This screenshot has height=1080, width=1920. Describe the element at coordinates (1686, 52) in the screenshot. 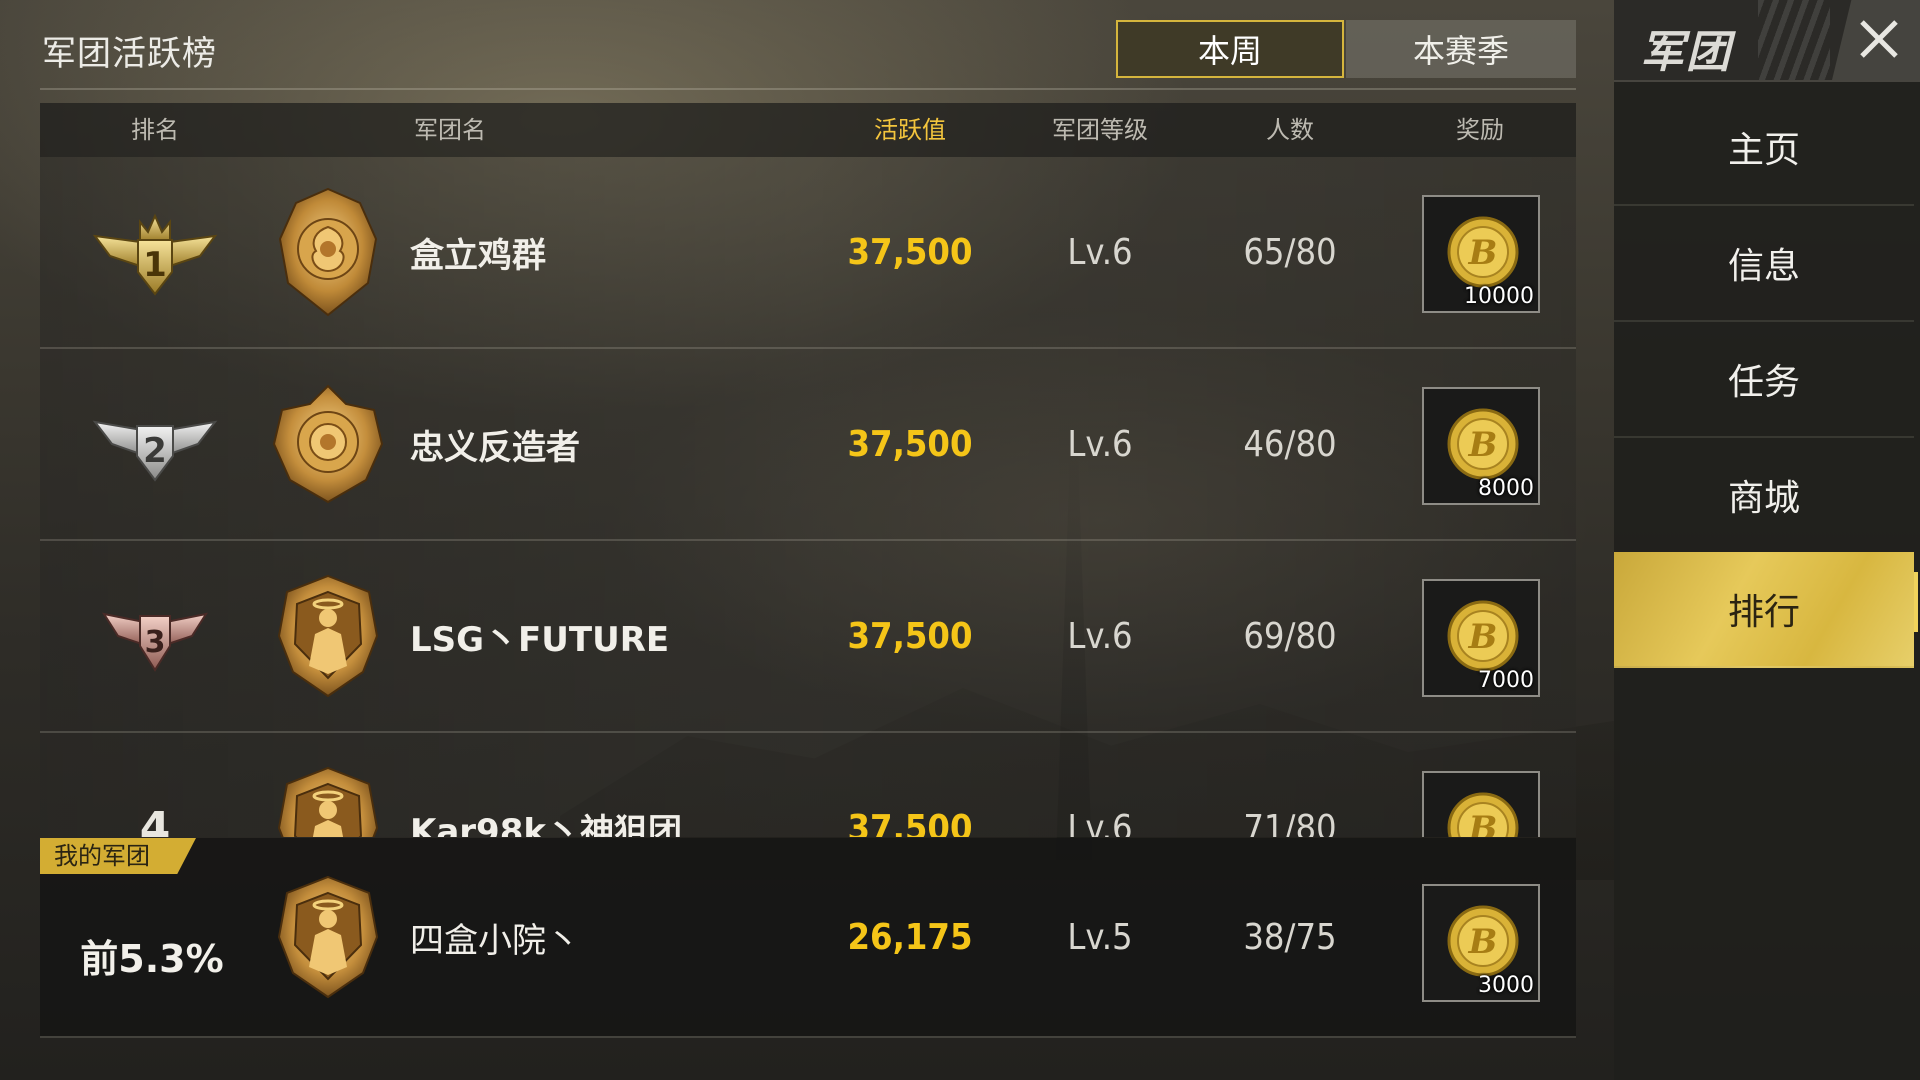

I see `sidebar-title: 军团` at that location.